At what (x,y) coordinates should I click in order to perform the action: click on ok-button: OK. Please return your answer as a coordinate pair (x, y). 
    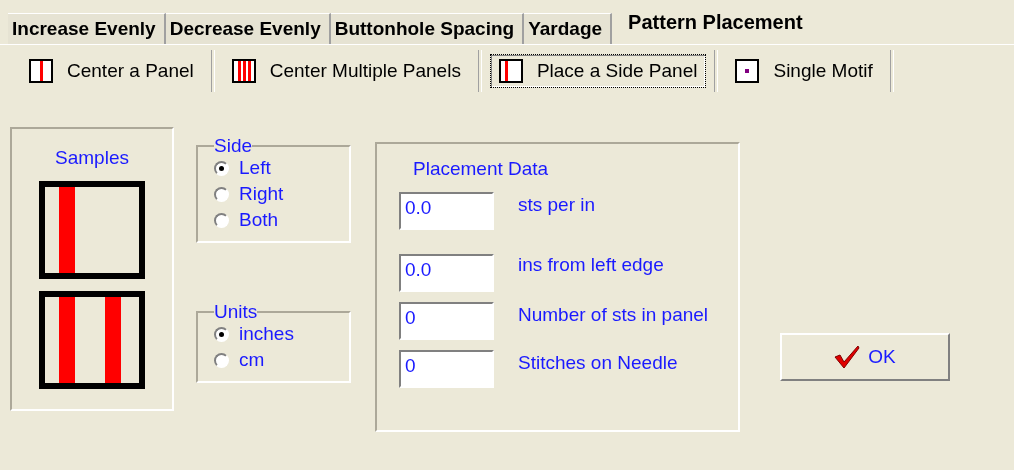
    Looking at the image, I should click on (865, 357).